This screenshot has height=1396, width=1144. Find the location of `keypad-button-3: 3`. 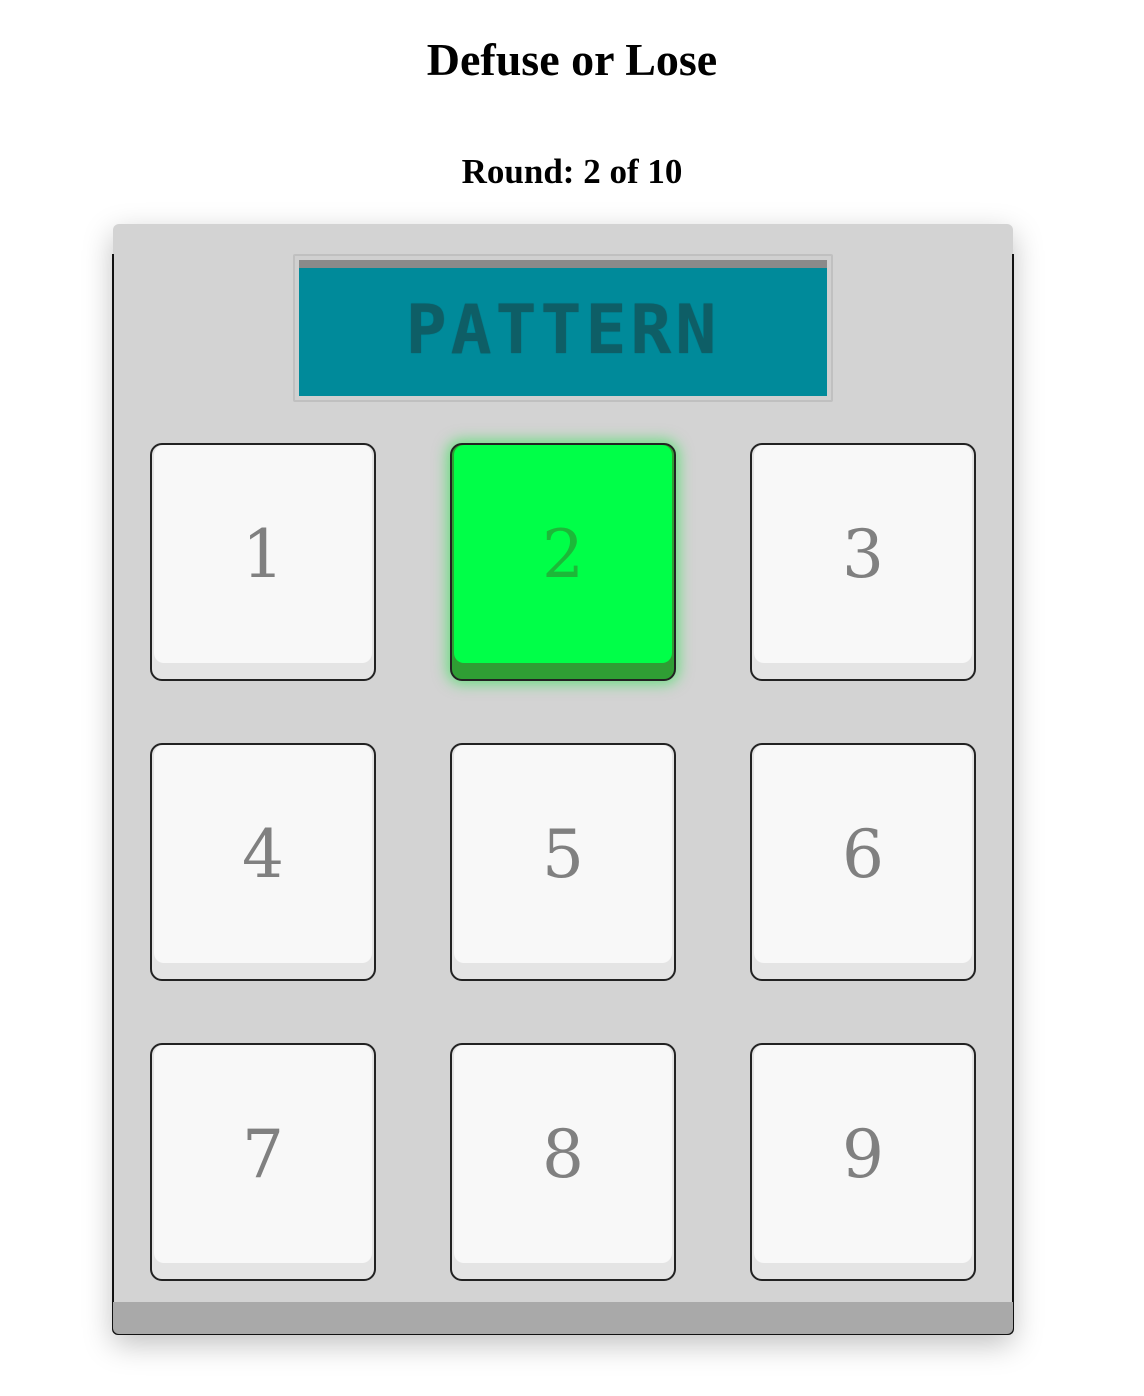

keypad-button-3: 3 is located at coordinates (863, 562).